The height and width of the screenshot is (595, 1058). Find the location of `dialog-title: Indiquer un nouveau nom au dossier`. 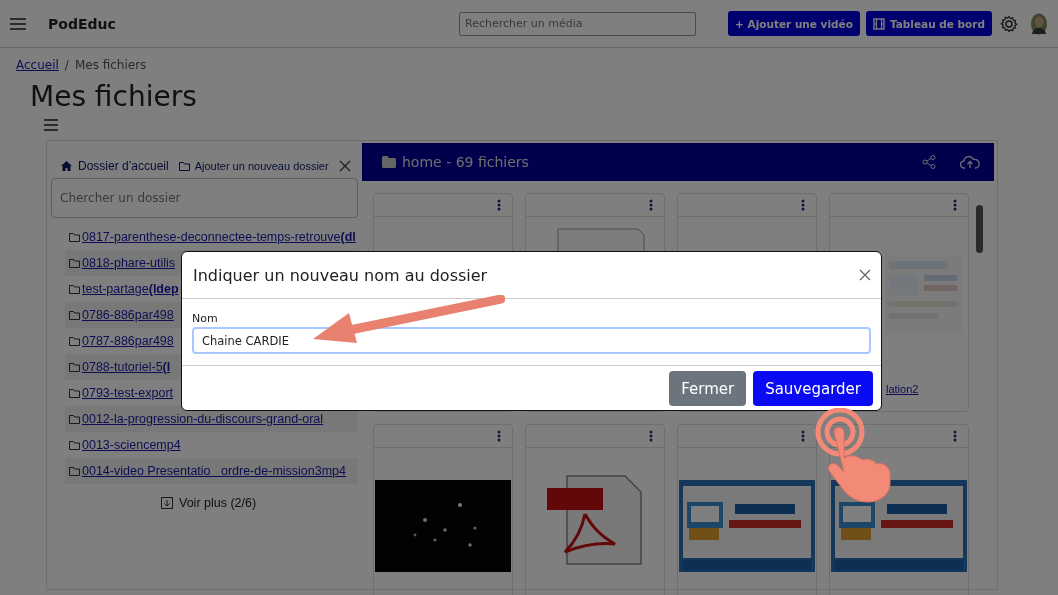

dialog-title: Indiquer un nouveau nom au dossier is located at coordinates (340, 275).